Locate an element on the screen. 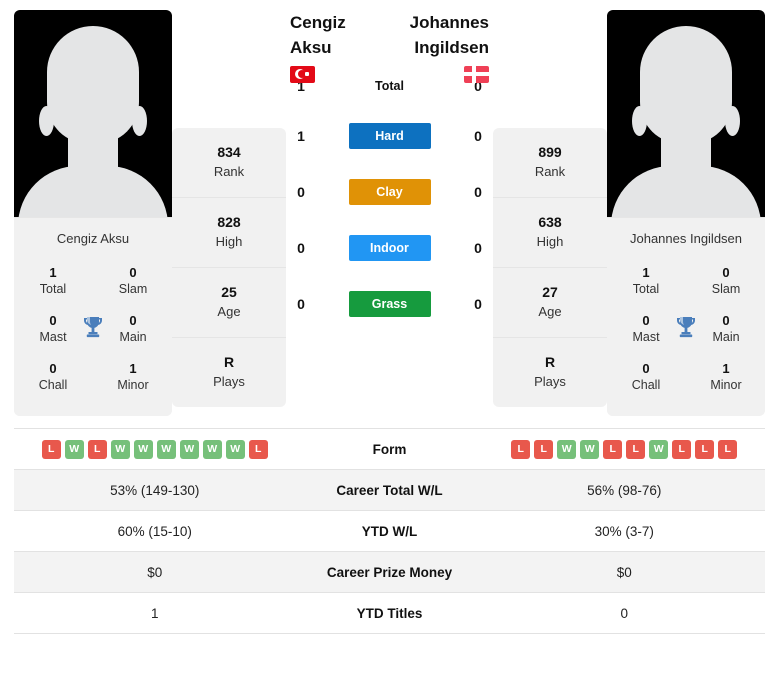  title-chall: 0 Chall is located at coordinates (646, 377).